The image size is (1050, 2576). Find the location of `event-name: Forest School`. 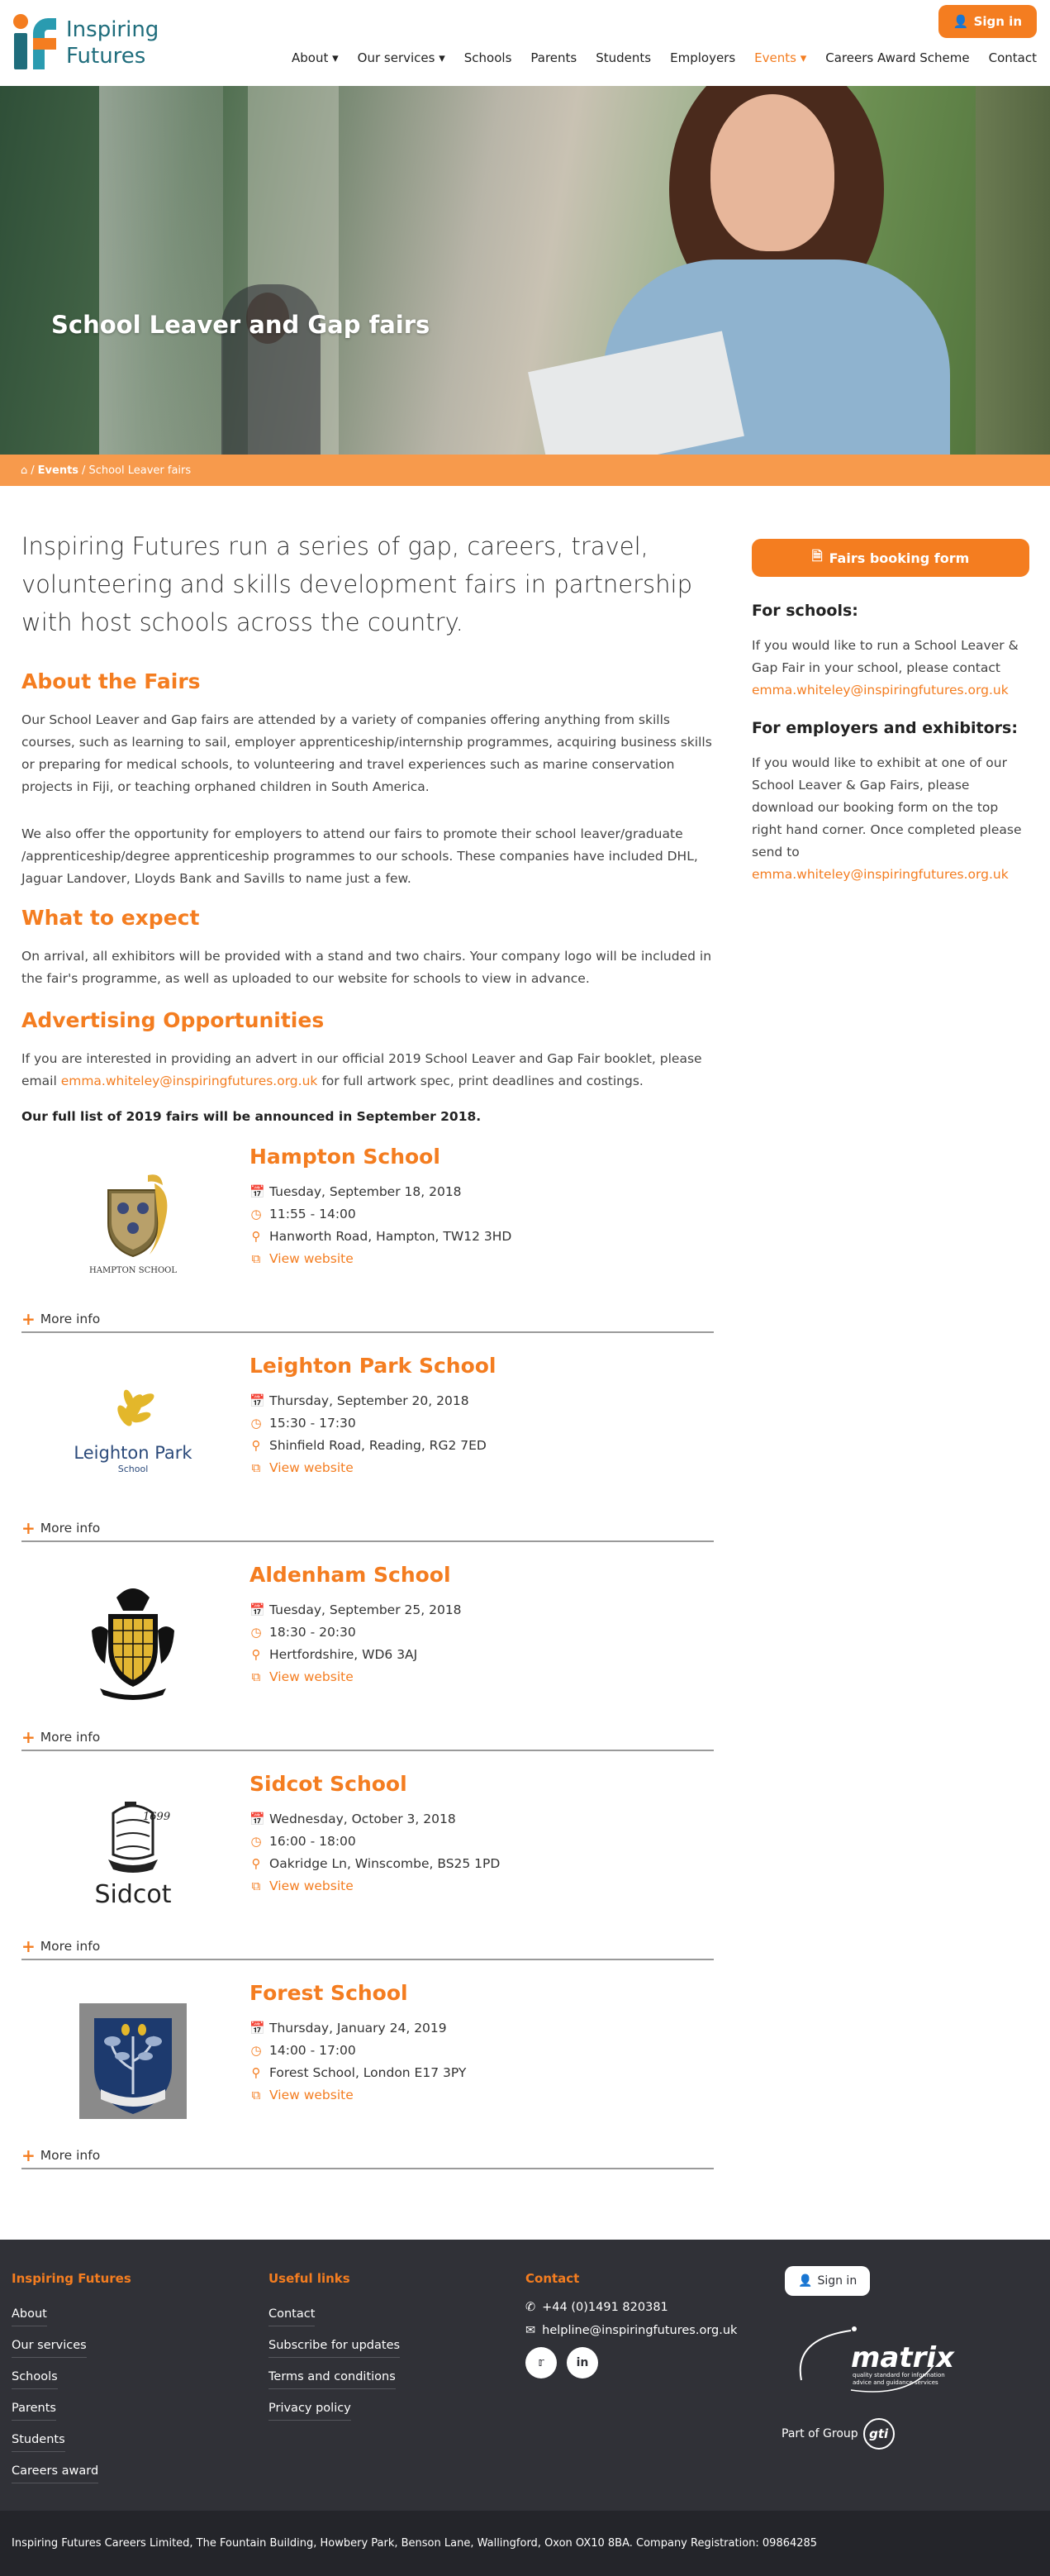

event-name: Forest School is located at coordinates (328, 1993).